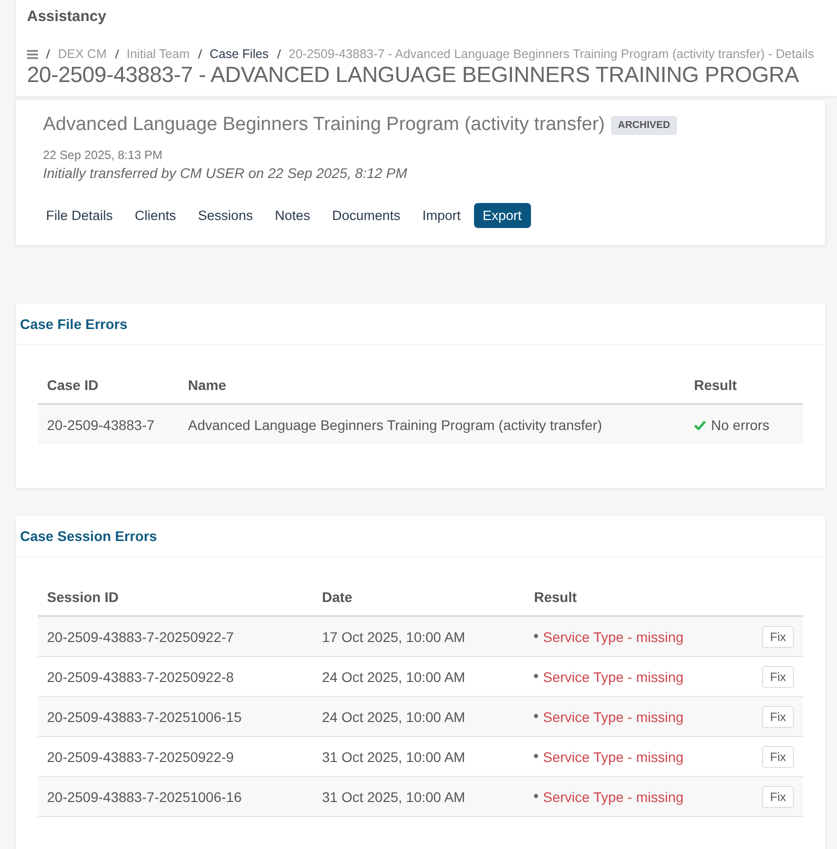 The width and height of the screenshot is (837, 849). I want to click on table-cell: 20-2509-43883-7-20250922-7, so click(175, 636).